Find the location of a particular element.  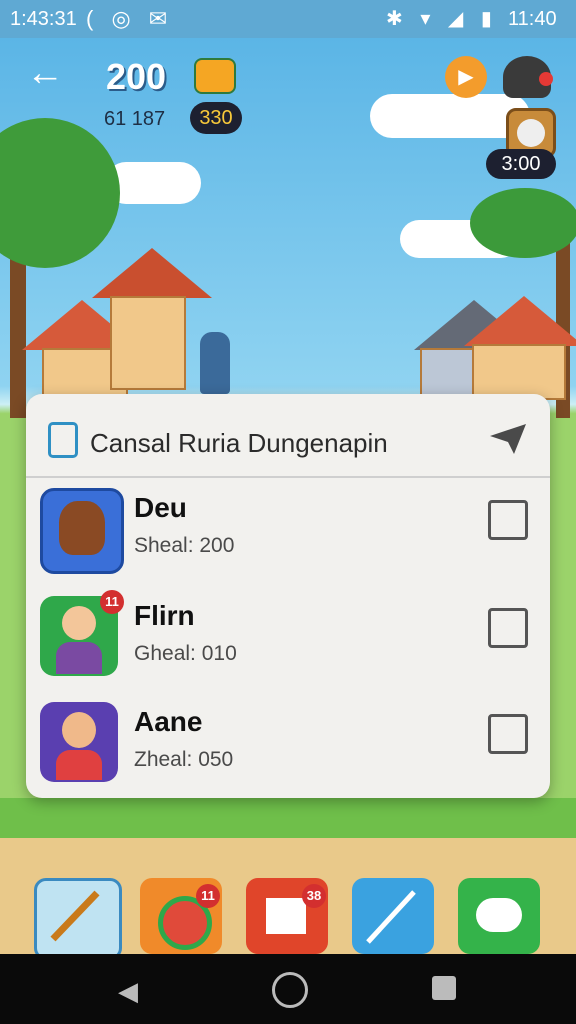

player-name: Deu is located at coordinates (160, 507).